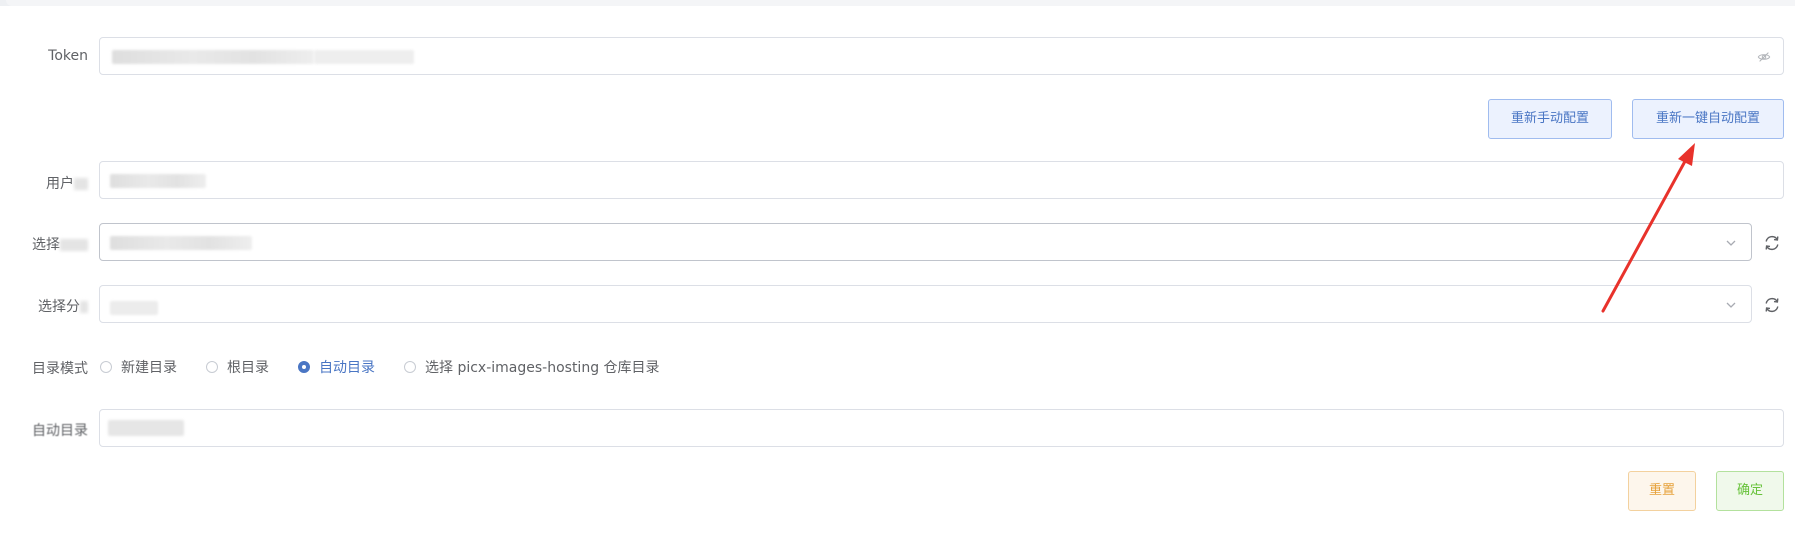 The width and height of the screenshot is (1795, 537). Describe the element at coordinates (60, 244) in the screenshot. I see `repo-select-label: 选择` at that location.